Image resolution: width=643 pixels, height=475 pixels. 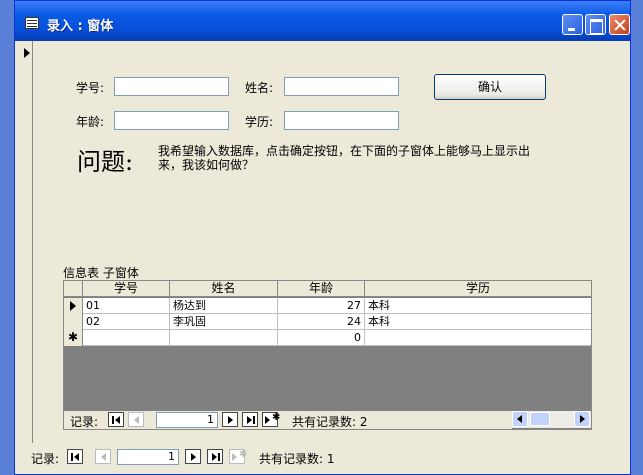 I want to click on scroll-thumb, so click(x=540, y=419).